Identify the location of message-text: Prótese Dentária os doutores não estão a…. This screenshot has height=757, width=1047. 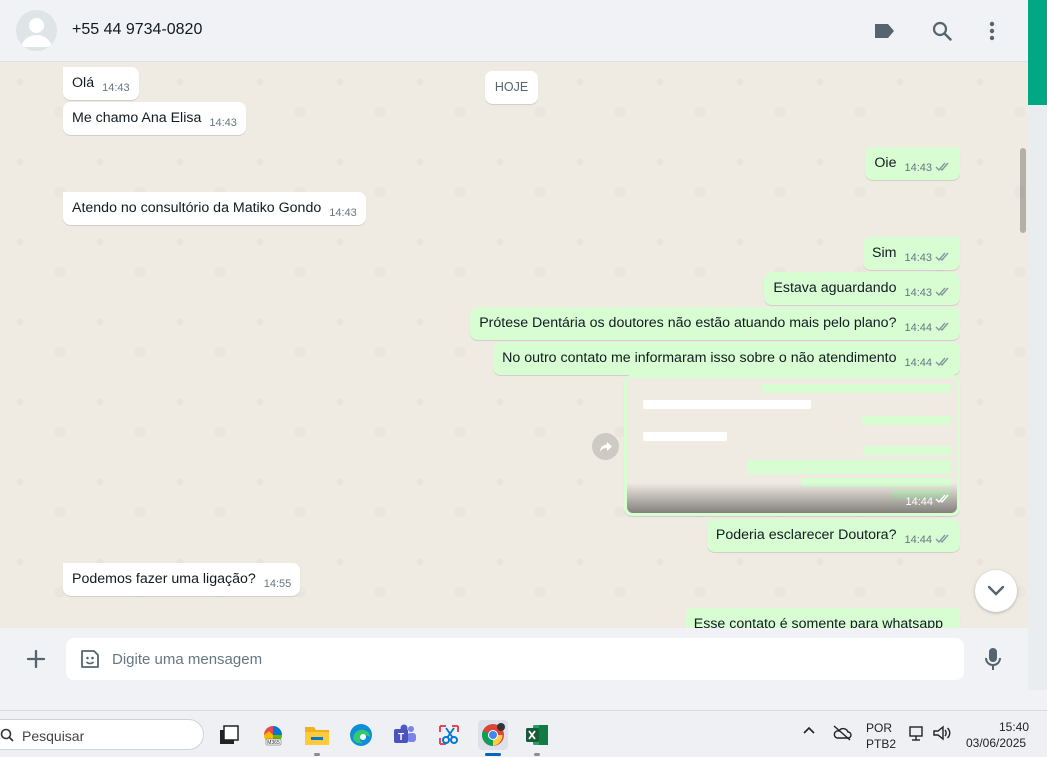
(688, 323).